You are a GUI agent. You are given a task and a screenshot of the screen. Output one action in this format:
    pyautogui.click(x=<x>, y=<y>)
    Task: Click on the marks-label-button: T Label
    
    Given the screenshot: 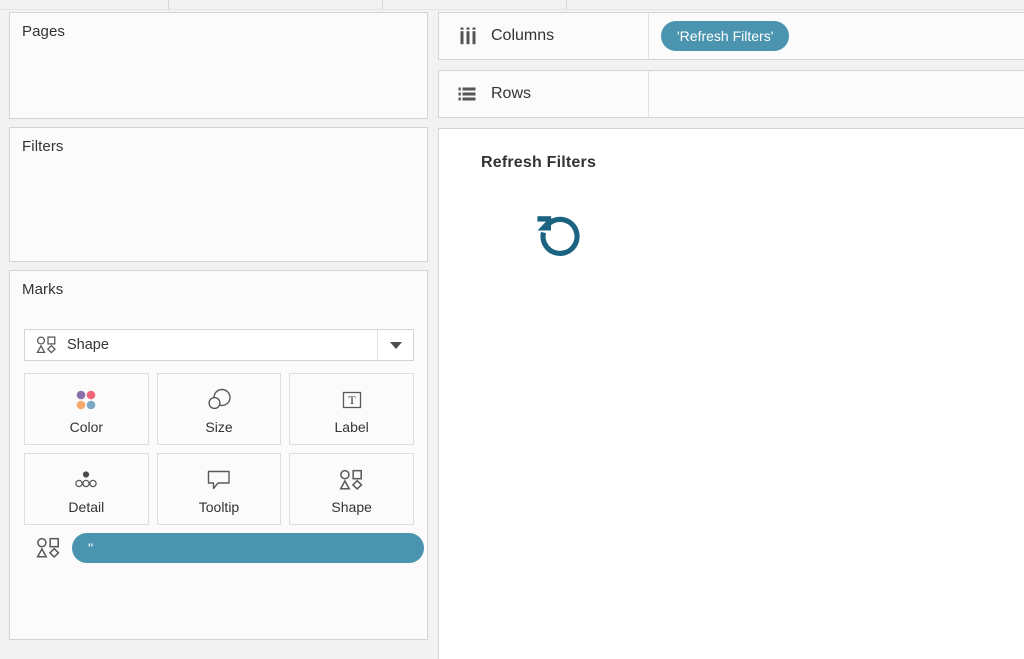 What is the action you would take?
    pyautogui.click(x=351, y=409)
    